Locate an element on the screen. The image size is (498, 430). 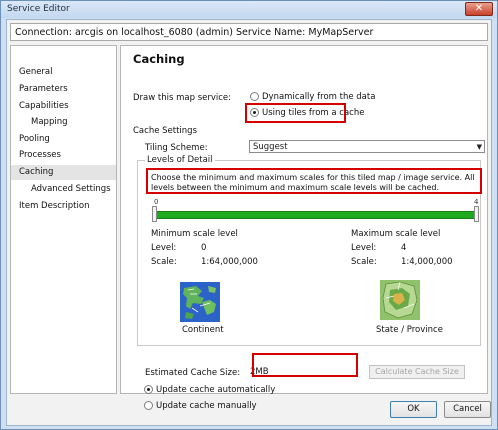
dynamic-draw-radio is located at coordinates (254, 96).